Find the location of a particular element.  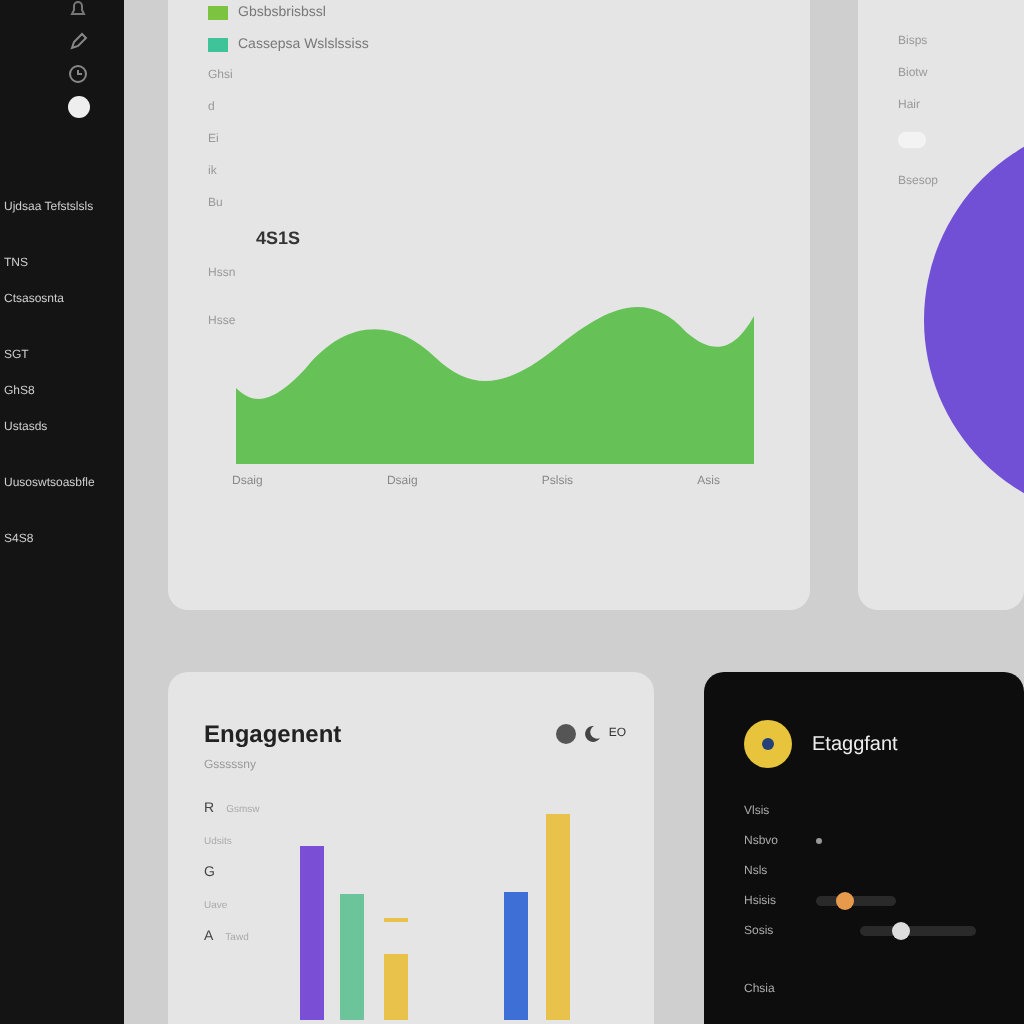

info-icon is located at coordinates (566, 734).